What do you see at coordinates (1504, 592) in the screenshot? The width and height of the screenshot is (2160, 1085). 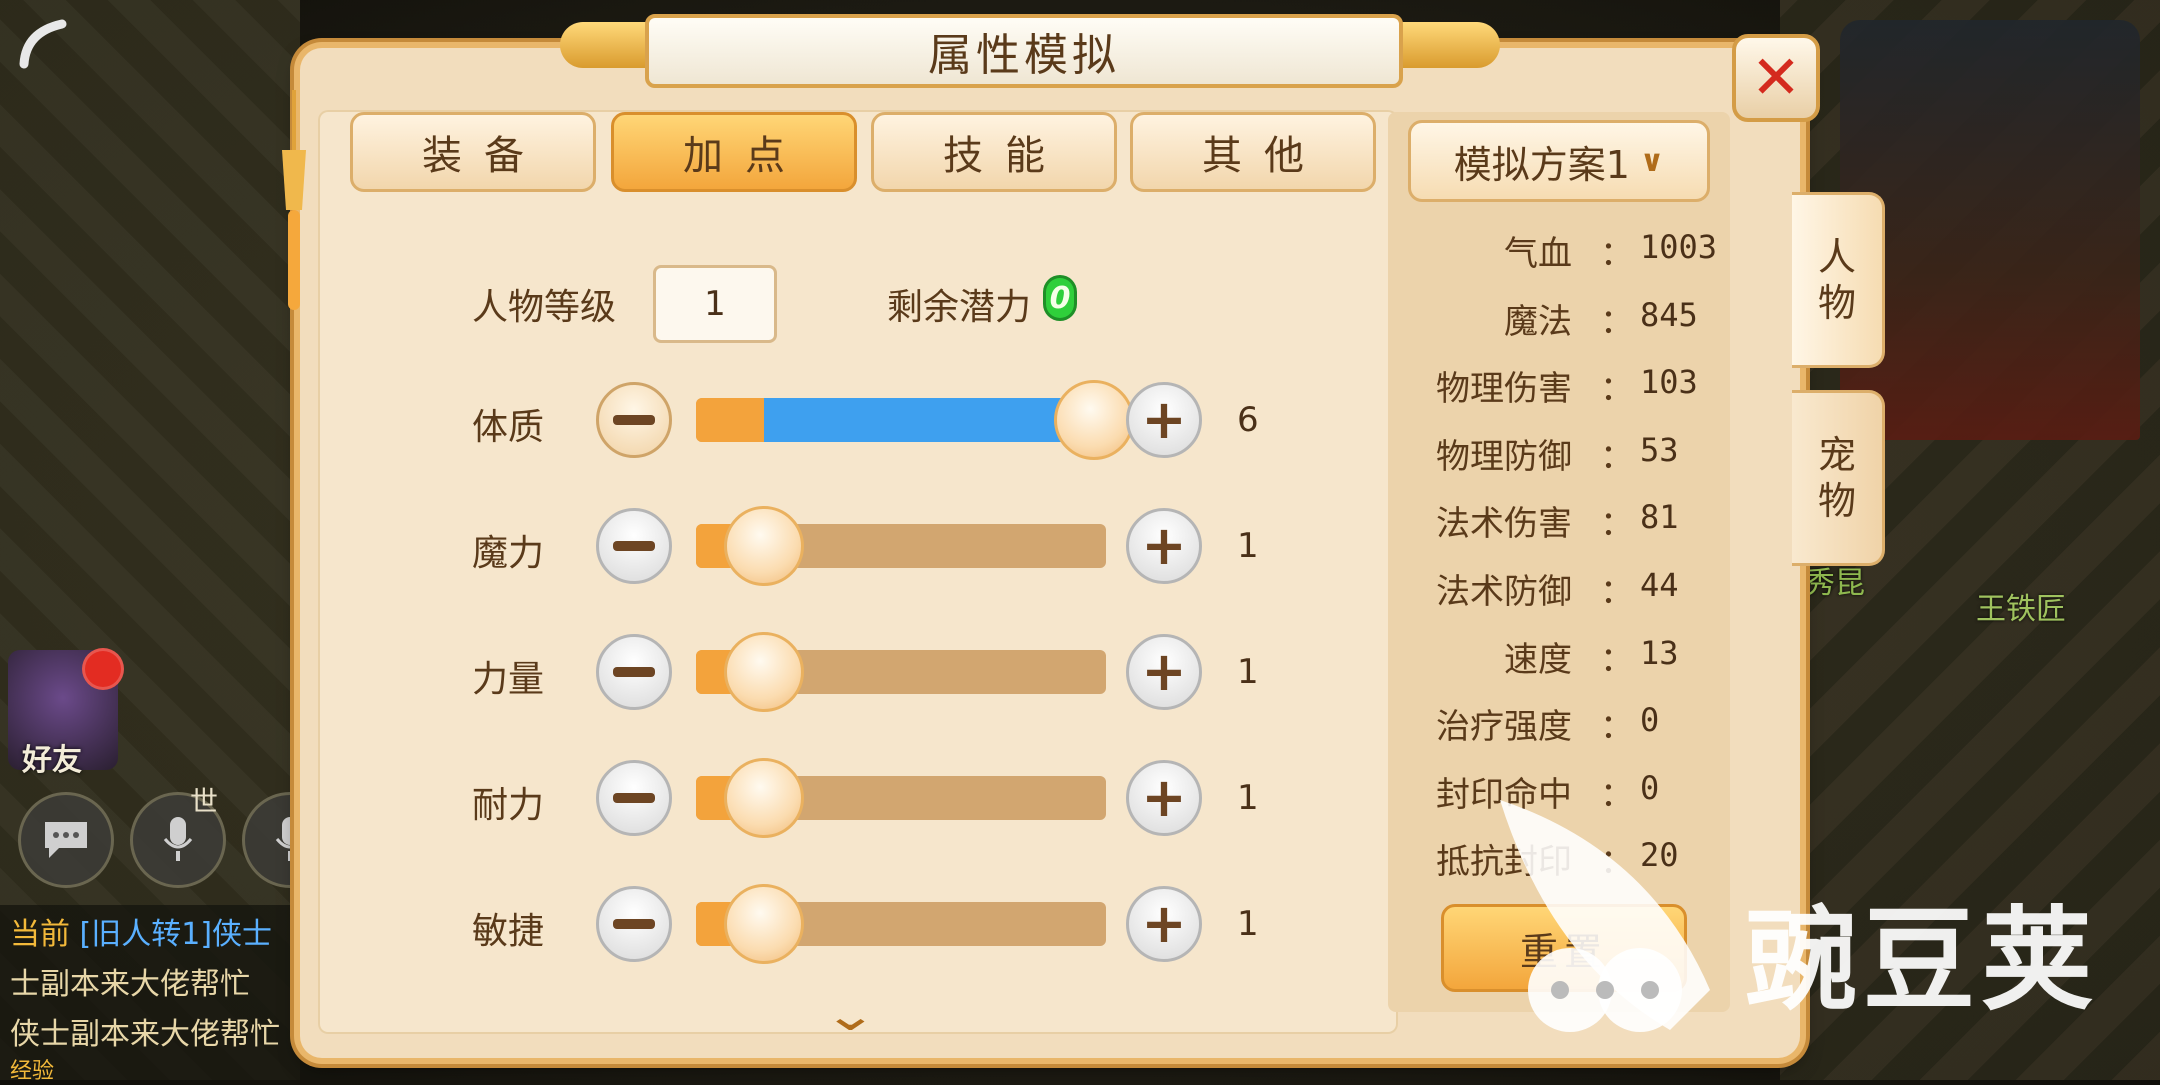 I see `attribute-name: 法术防御` at bounding box center [1504, 592].